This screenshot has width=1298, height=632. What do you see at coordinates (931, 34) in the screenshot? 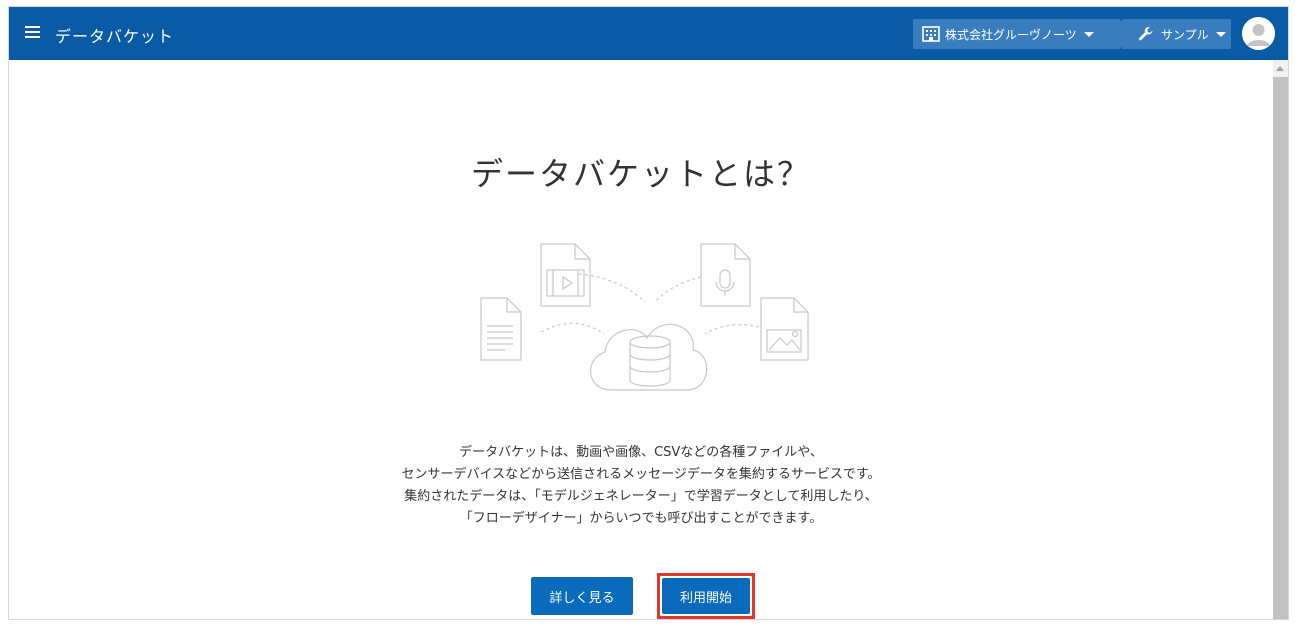
I see `building-icon` at bounding box center [931, 34].